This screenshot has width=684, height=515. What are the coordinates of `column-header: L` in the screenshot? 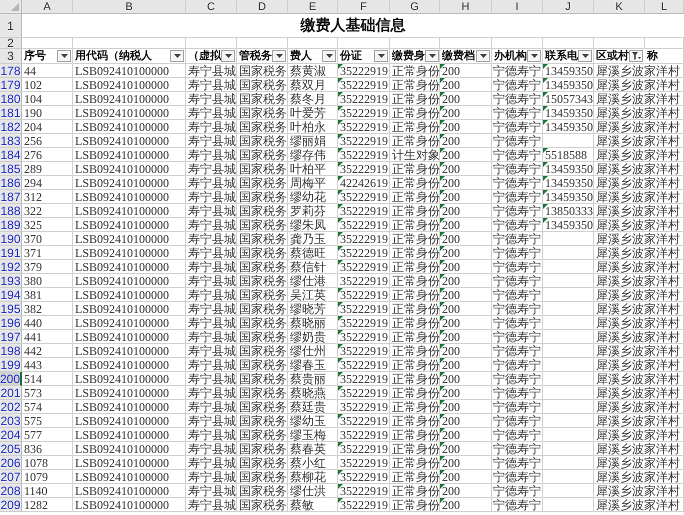 It's located at (664, 7).